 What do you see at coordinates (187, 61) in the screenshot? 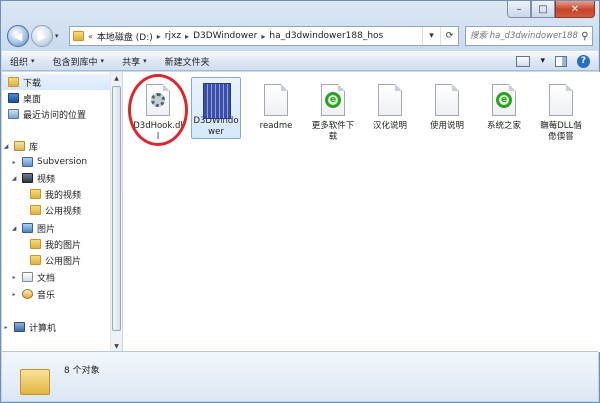
I see `new-folder-button: 新建文件夹` at bounding box center [187, 61].